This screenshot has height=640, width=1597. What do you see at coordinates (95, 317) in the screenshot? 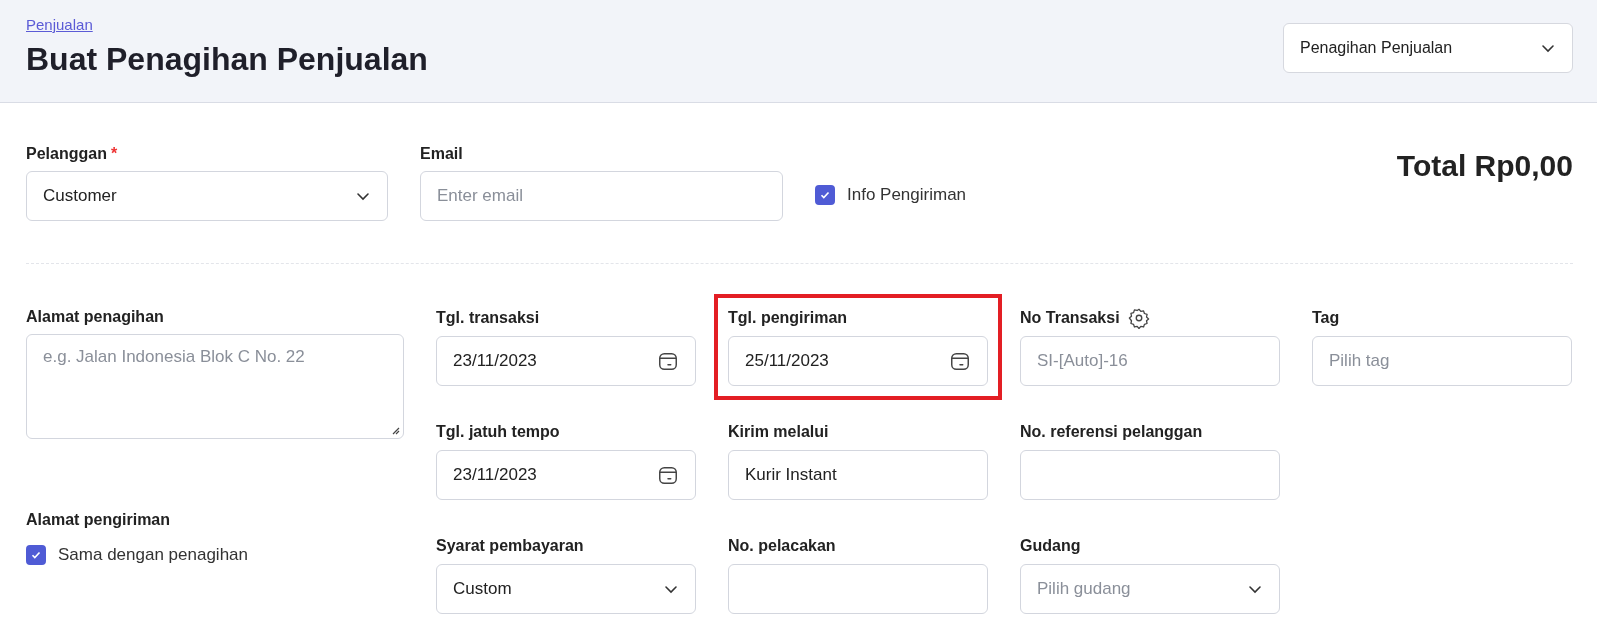
I see `field-label: Alamat penagihan` at bounding box center [95, 317].